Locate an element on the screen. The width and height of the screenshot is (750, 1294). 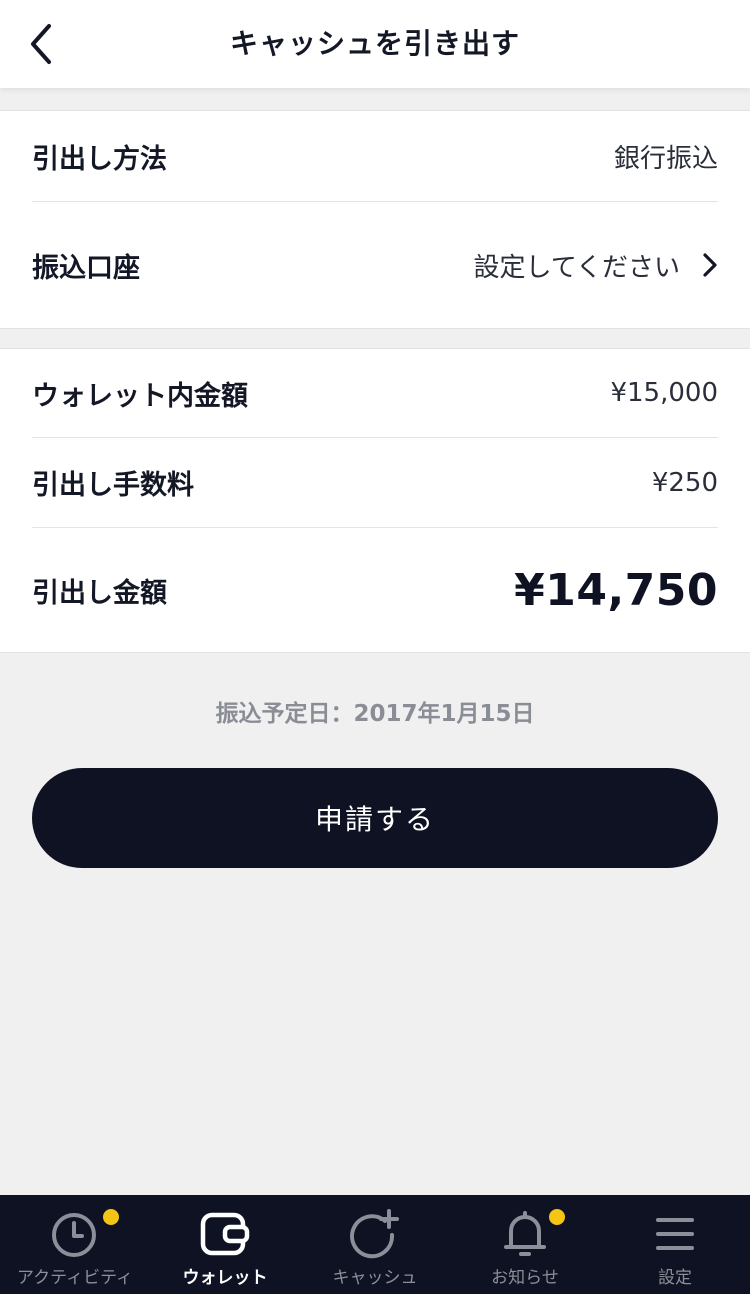
tab-activity: アクティビティ is located at coordinates (75, 1244).